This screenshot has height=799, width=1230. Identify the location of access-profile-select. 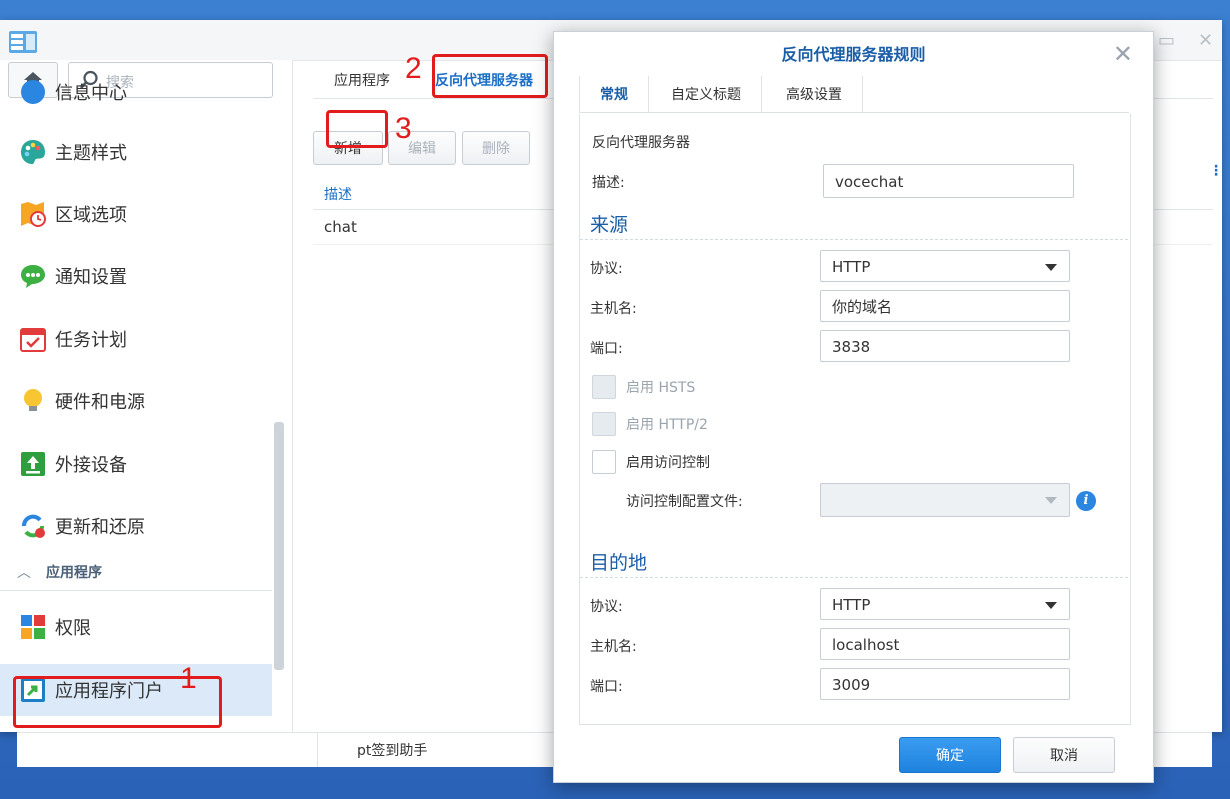
(945, 500).